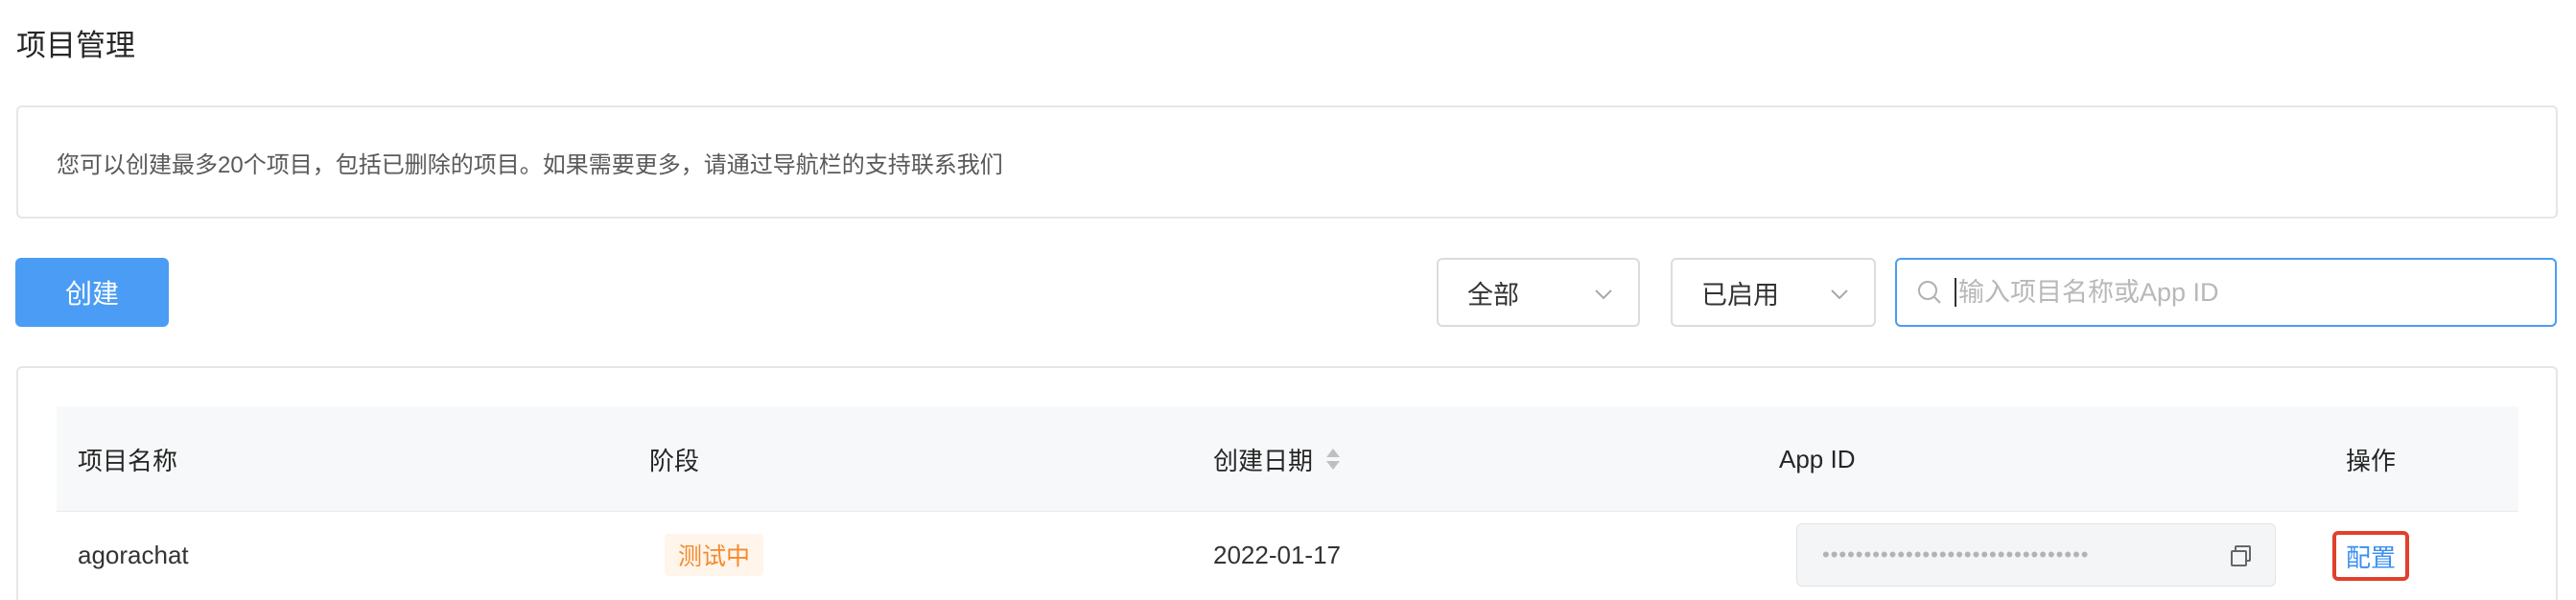 Image resolution: width=2576 pixels, height=600 pixels. What do you see at coordinates (128, 460) in the screenshot?
I see `column-header-name: 项目名称` at bounding box center [128, 460].